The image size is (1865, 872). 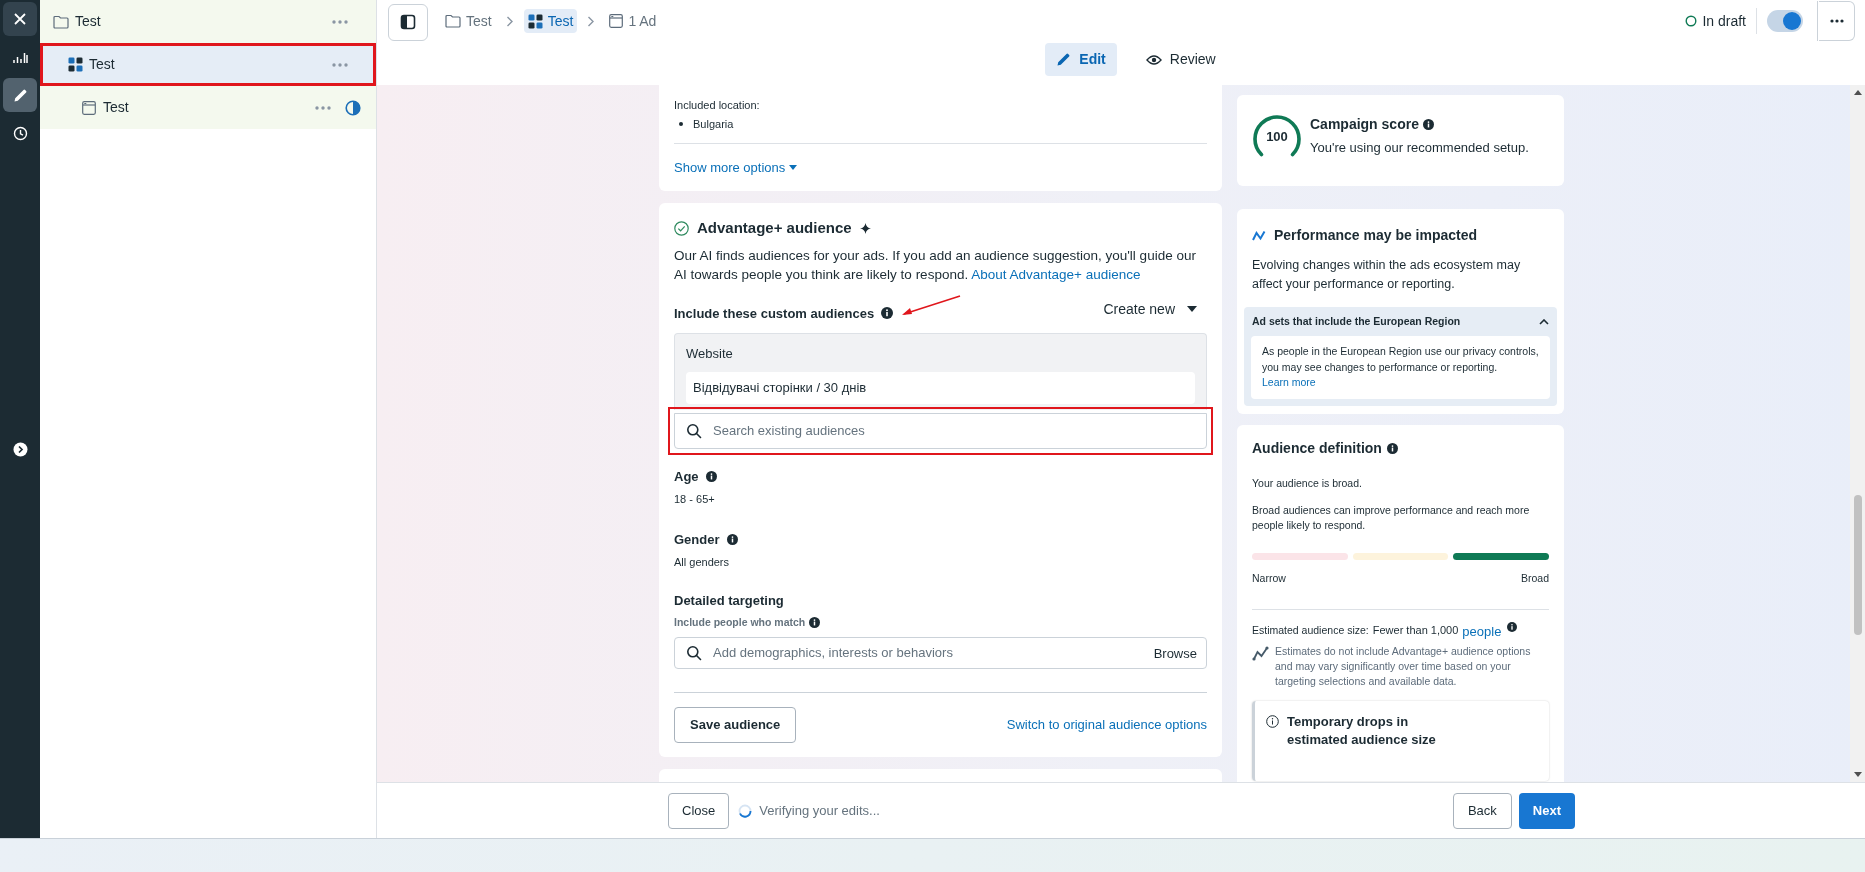 What do you see at coordinates (681, 228) in the screenshot?
I see `check-circle-icon` at bounding box center [681, 228].